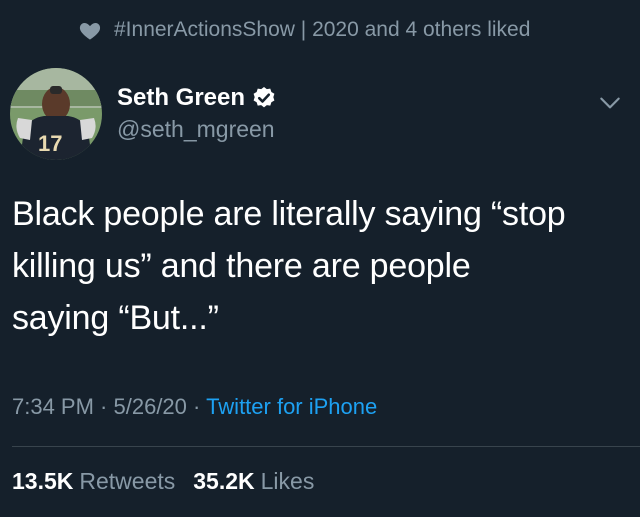  I want to click on likes-stat: 35.2K Likes, so click(253, 481).